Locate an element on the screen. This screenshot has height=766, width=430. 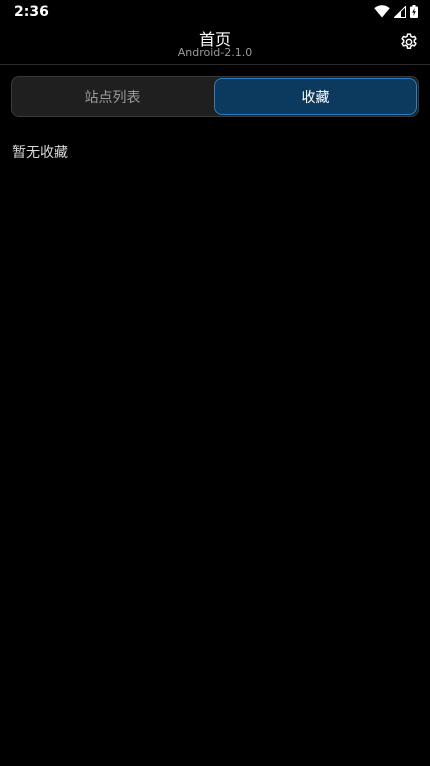
tab-site-list: 站点列表 is located at coordinates (112, 96).